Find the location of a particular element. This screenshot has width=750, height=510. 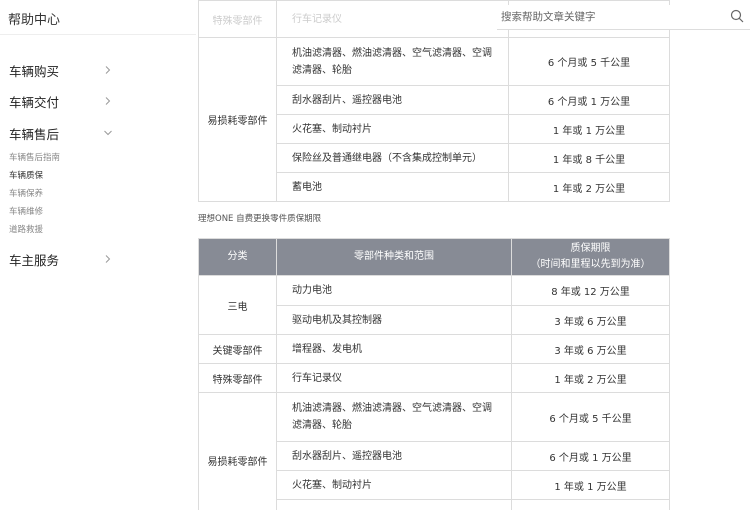

sidebar-item-label: 车主服务 is located at coordinates (34, 260).